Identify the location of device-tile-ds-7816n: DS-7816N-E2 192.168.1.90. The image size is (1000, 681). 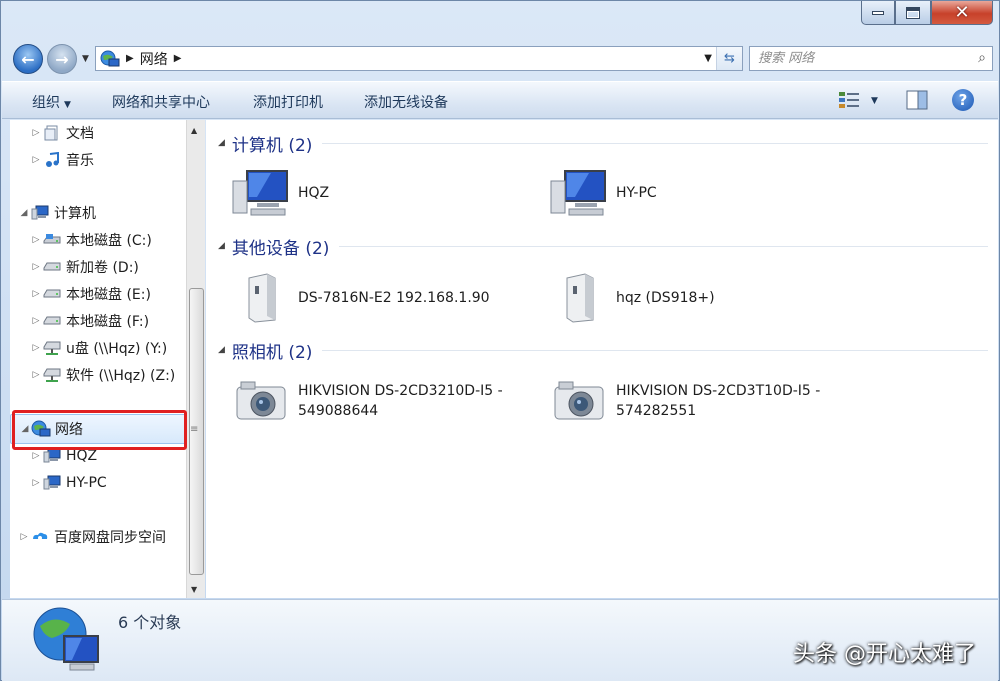
(360, 298).